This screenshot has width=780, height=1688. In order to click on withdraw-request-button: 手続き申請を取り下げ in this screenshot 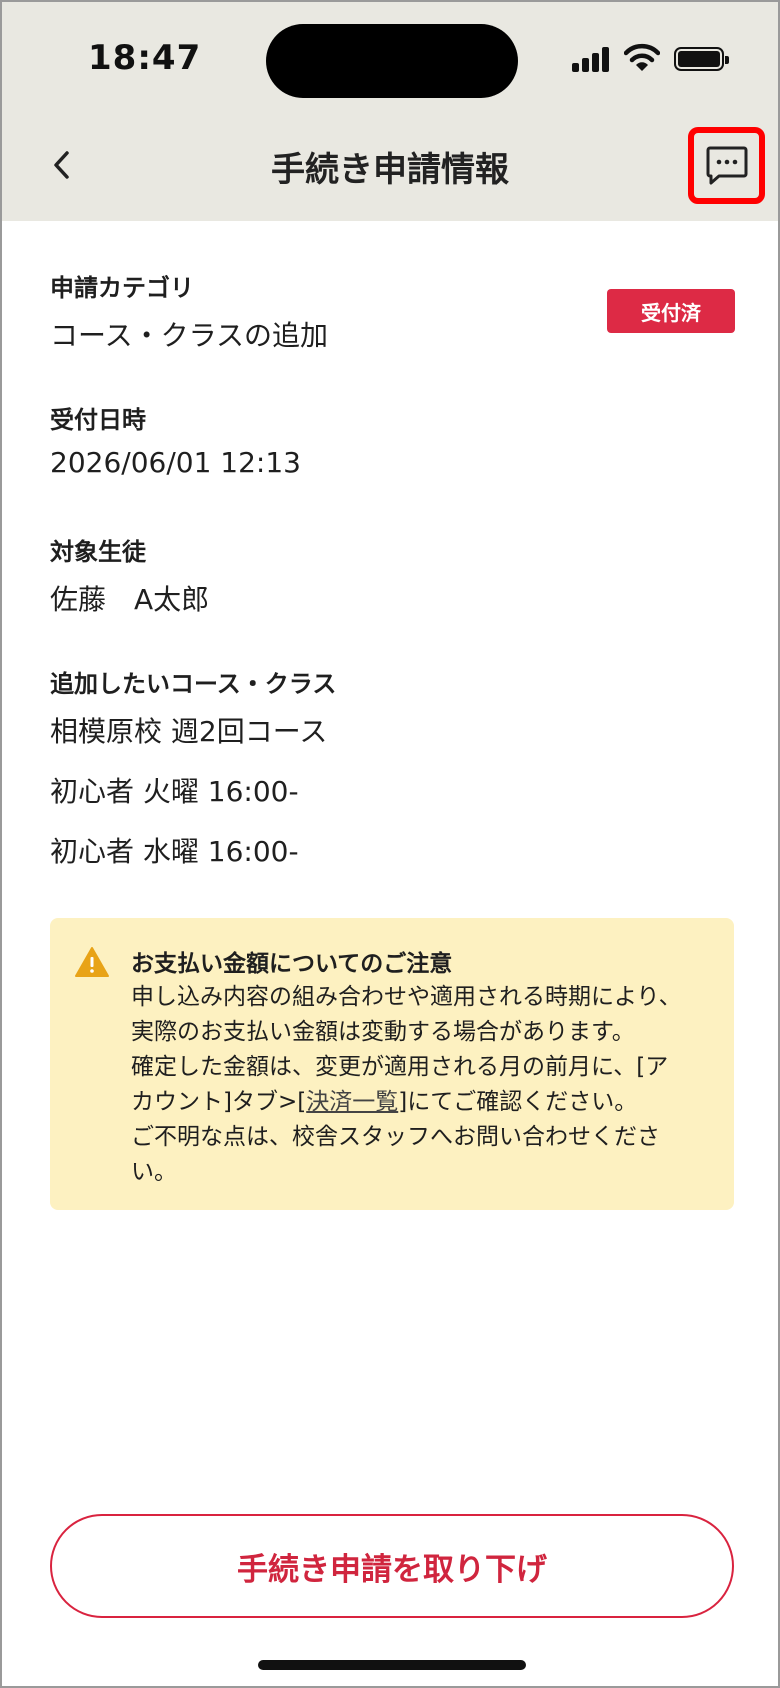, I will do `click(392, 1566)`.